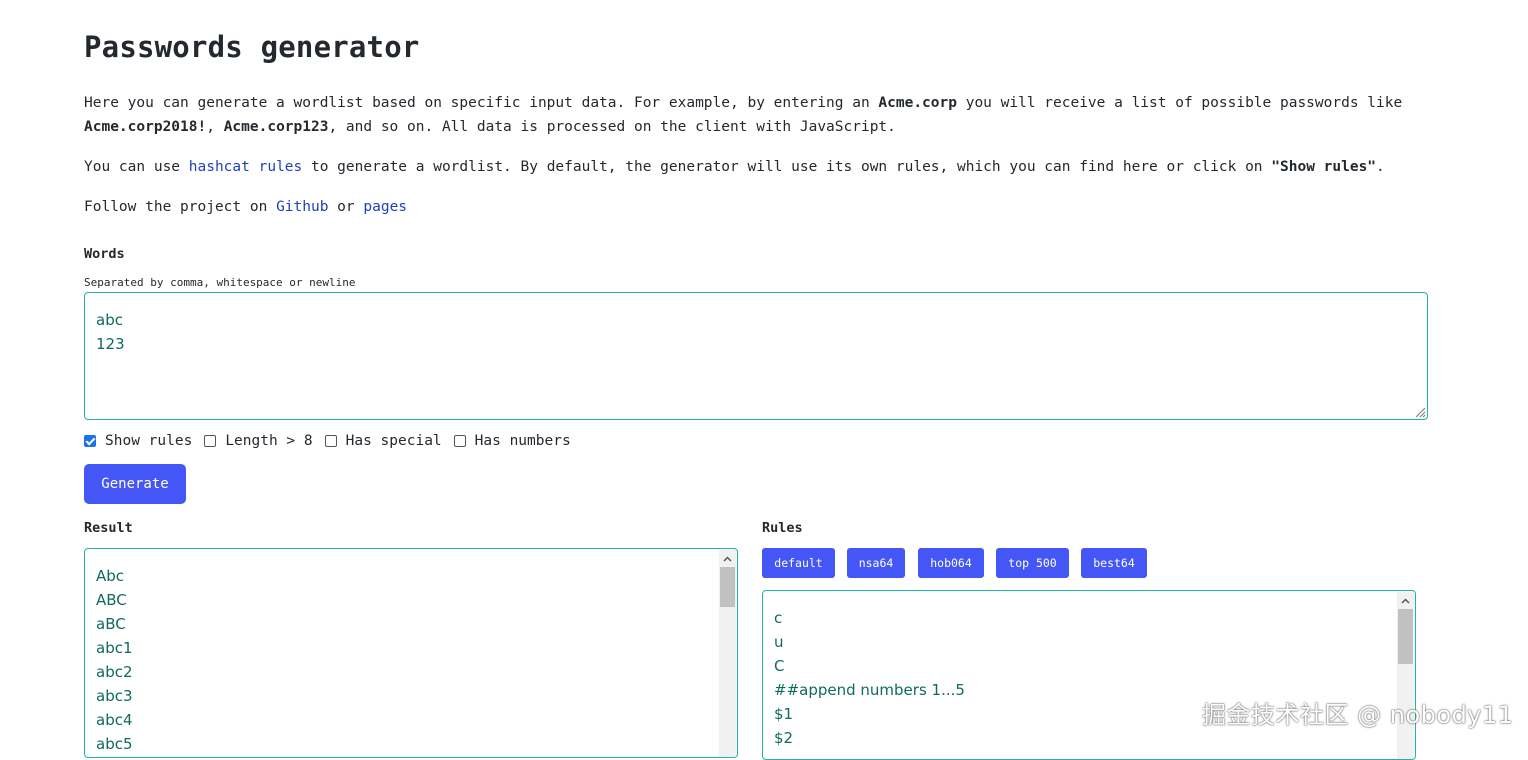  Describe the element at coordinates (411, 653) in the screenshot. I see `result-textarea: Abc ABC aBC abc1 abc2 abc3 abc4 abc5` at that location.